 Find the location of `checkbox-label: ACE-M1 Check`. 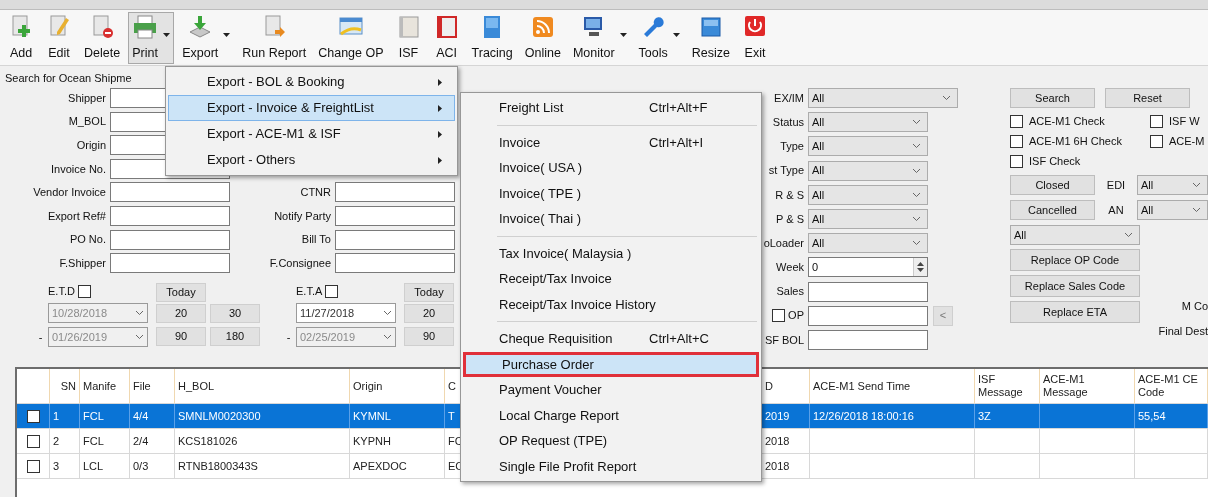

checkbox-label: ACE-M1 Check is located at coordinates (1067, 121).